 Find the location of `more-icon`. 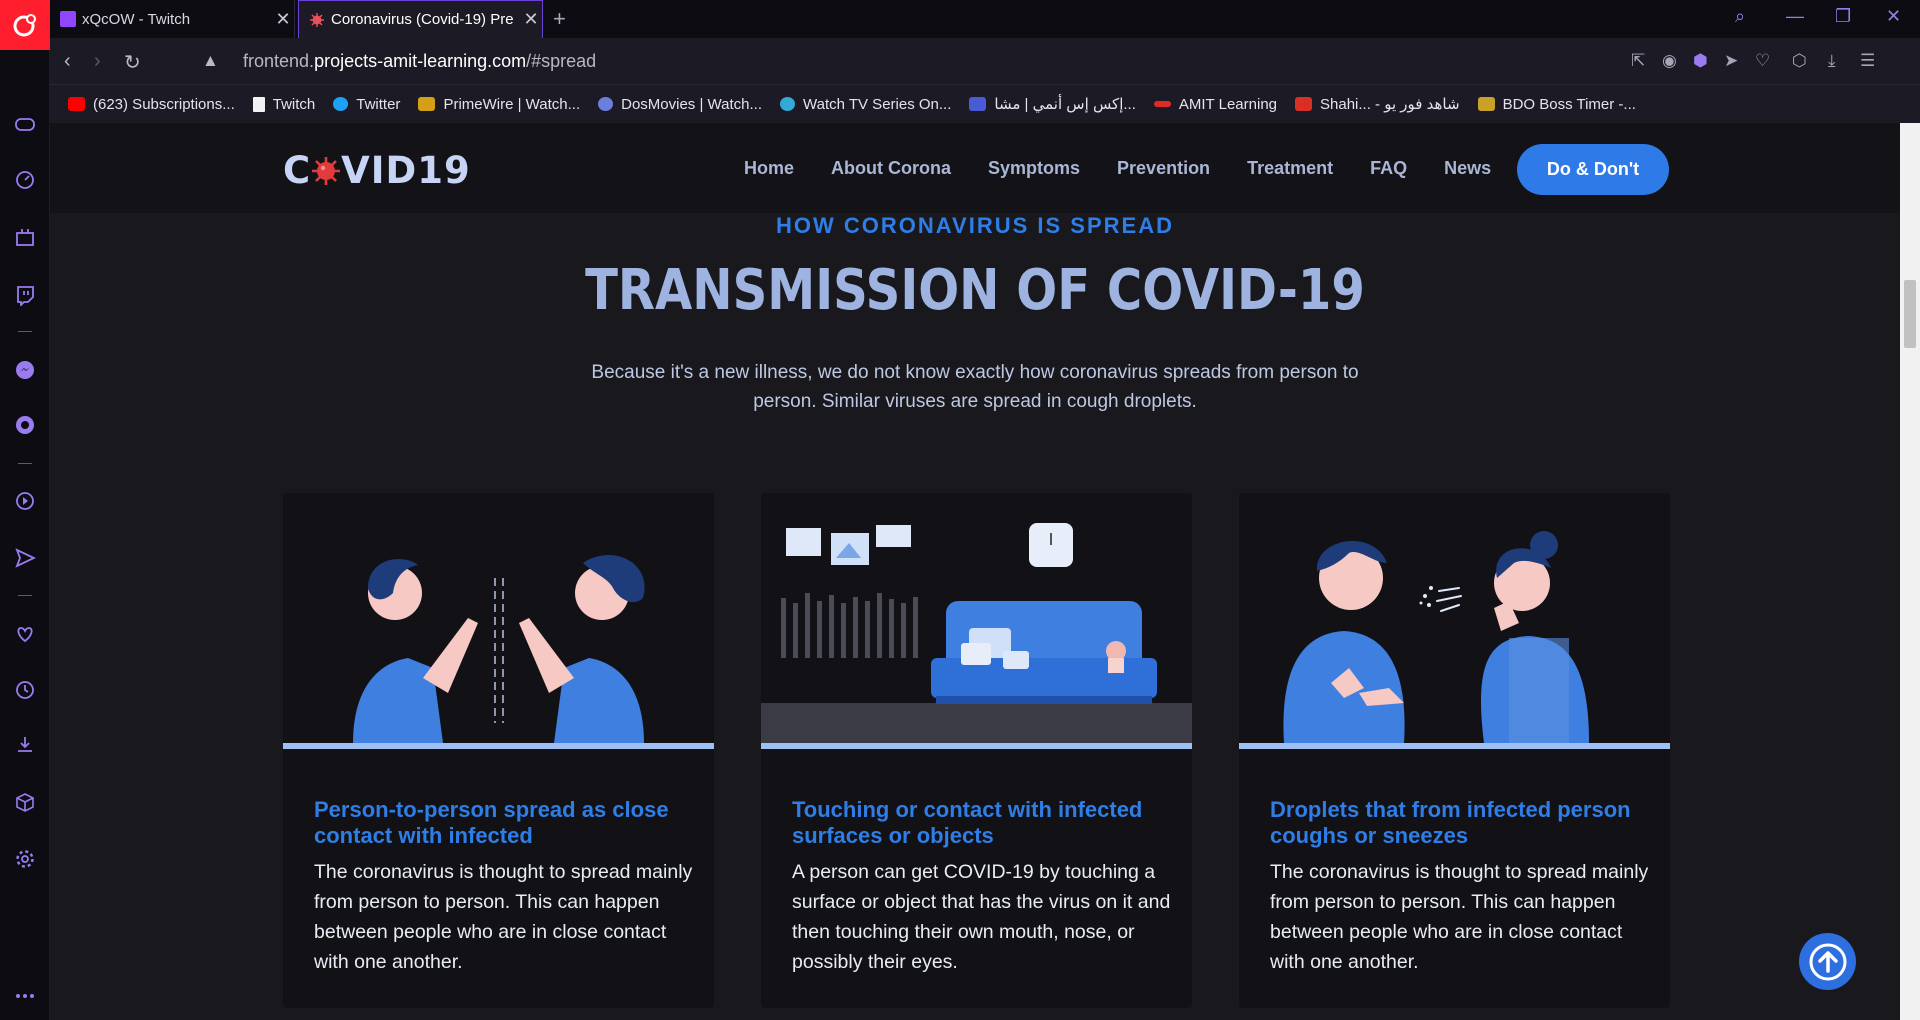

more-icon is located at coordinates (25, 996).